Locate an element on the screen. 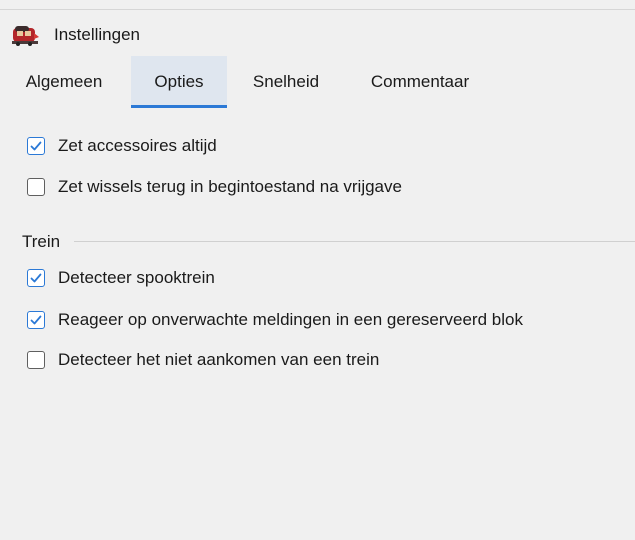  option-zet-accessoires: Zet accessoires altijd is located at coordinates (122, 146).